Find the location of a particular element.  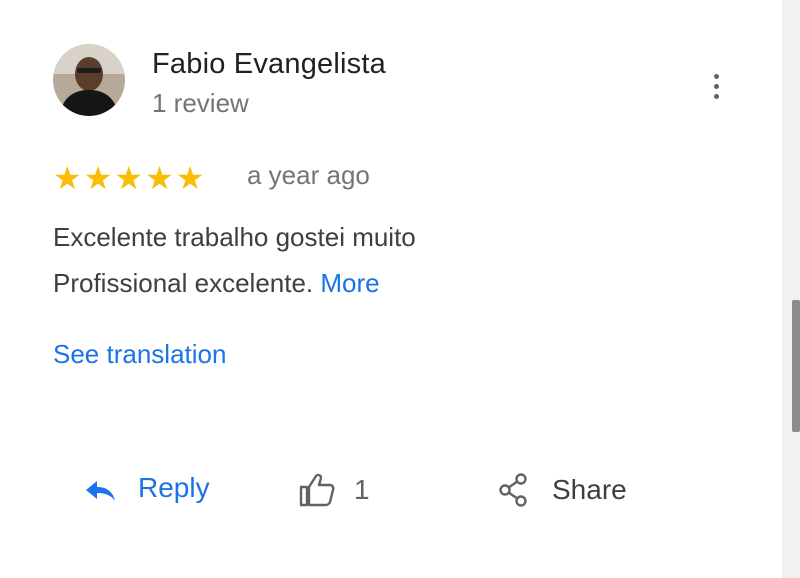

like-count: 1 is located at coordinates (362, 489).